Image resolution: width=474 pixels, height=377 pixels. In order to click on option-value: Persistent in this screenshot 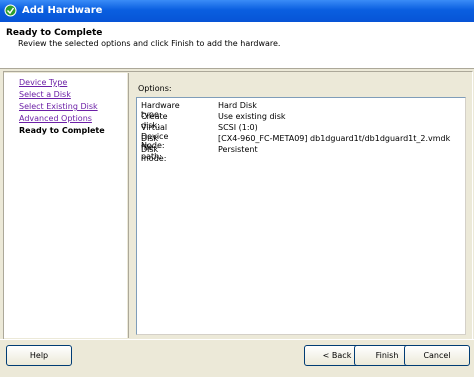, I will do `click(238, 149)`.